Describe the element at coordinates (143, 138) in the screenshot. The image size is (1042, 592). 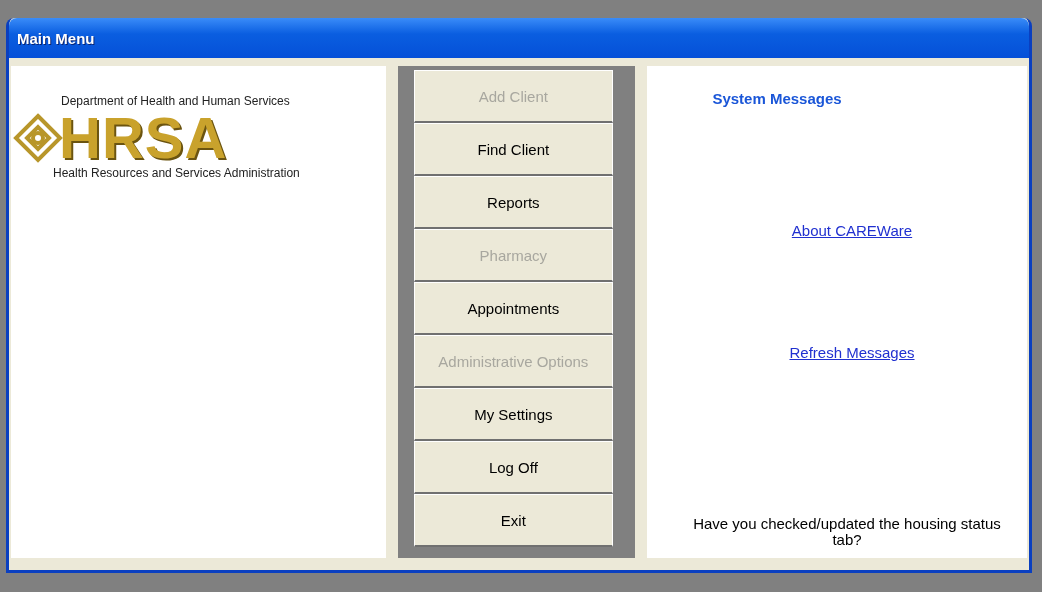
I see `logo-wordmark: HRSA` at that location.